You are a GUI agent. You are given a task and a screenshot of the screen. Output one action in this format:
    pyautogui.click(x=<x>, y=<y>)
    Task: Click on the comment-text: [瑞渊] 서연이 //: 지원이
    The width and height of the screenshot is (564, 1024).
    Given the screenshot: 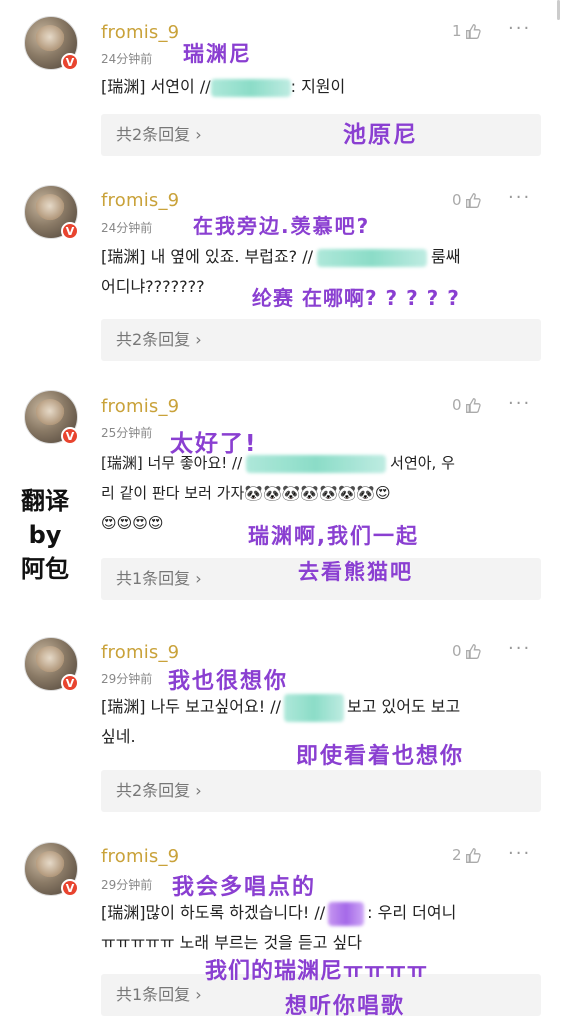 What is the action you would take?
    pyautogui.click(x=223, y=87)
    